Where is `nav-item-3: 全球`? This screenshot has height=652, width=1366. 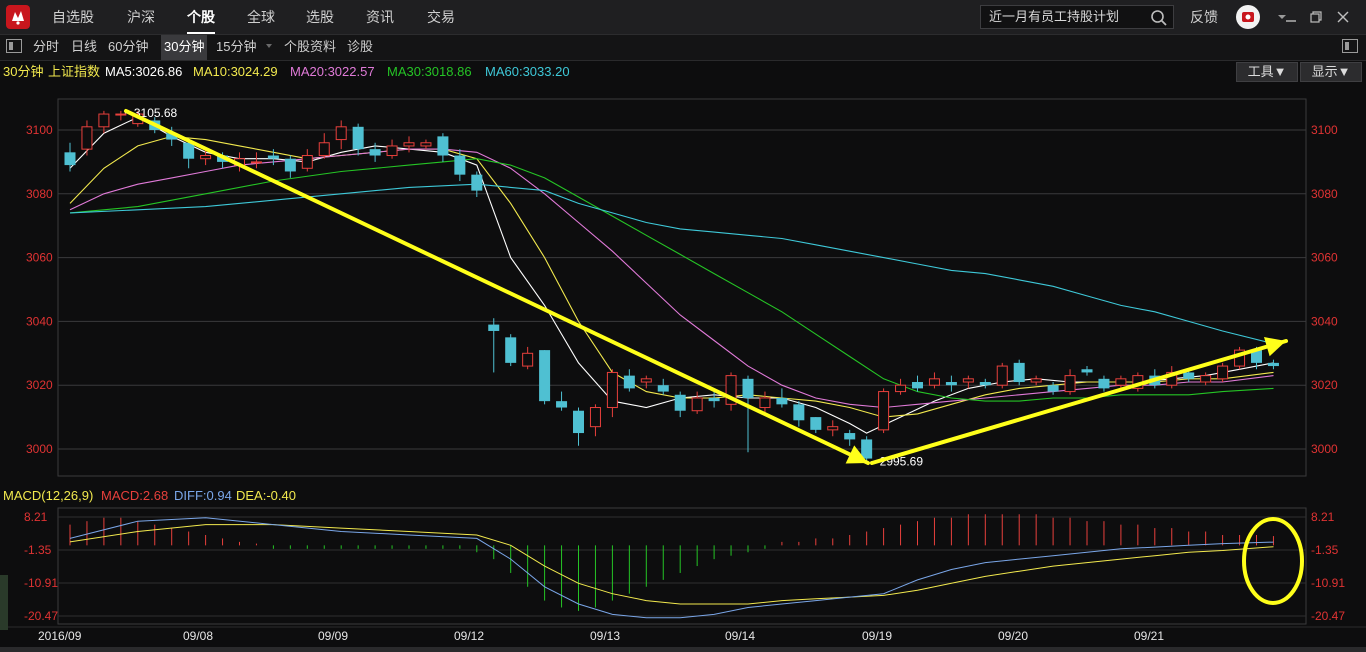
nav-item-3: 全球 is located at coordinates (261, 17).